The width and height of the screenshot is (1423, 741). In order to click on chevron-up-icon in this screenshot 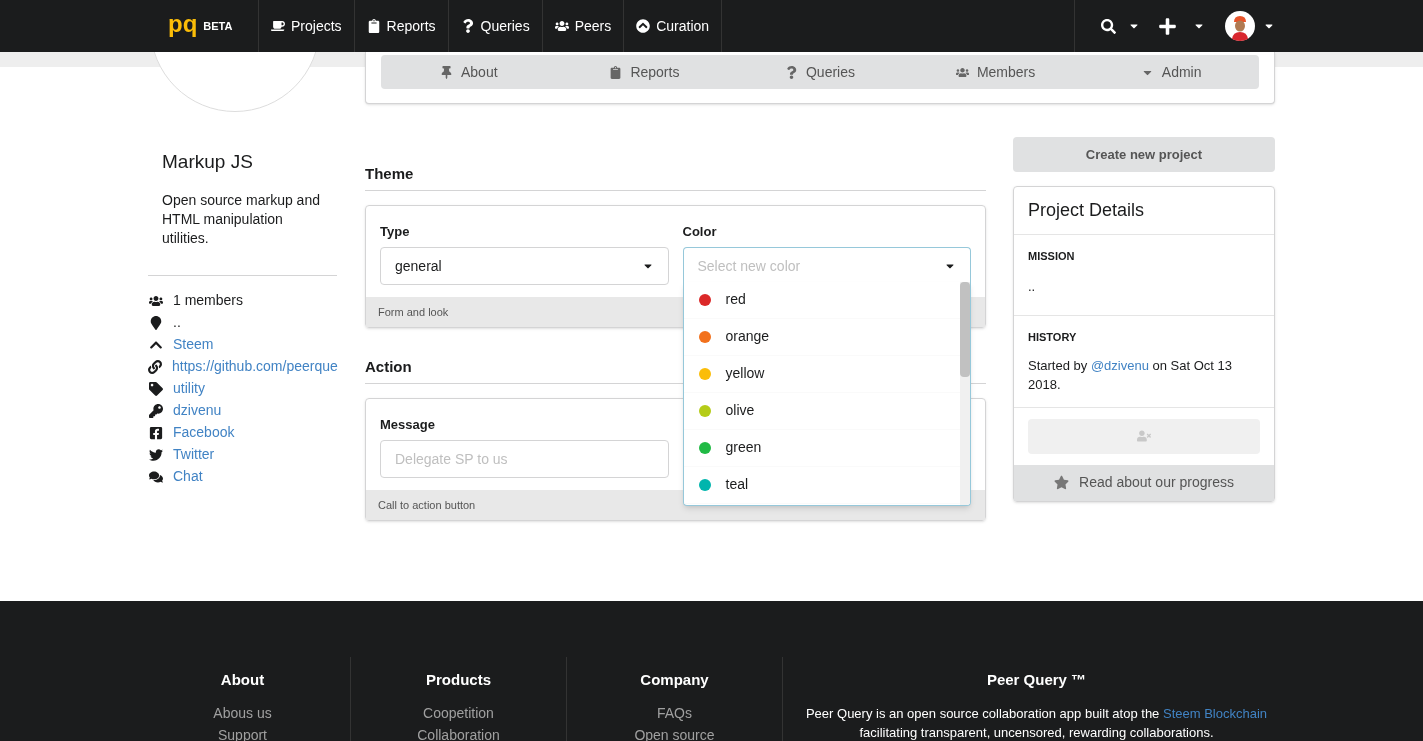, I will do `click(643, 26)`.